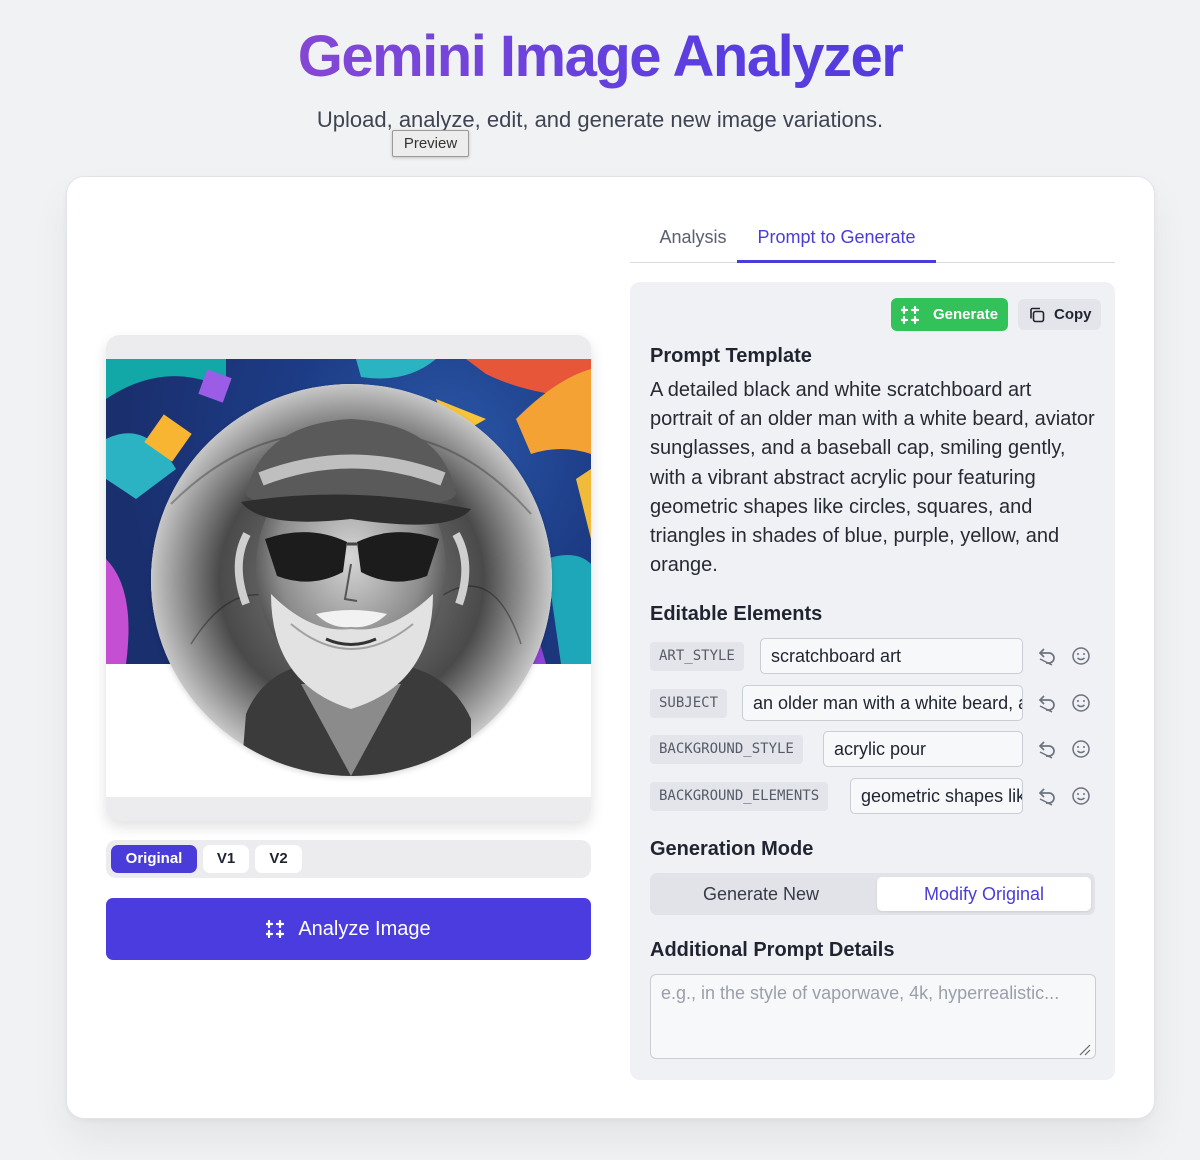 Image resolution: width=1200 pixels, height=1160 pixels. Describe the element at coordinates (278, 859) in the screenshot. I see `version-v2-button: V2` at that location.